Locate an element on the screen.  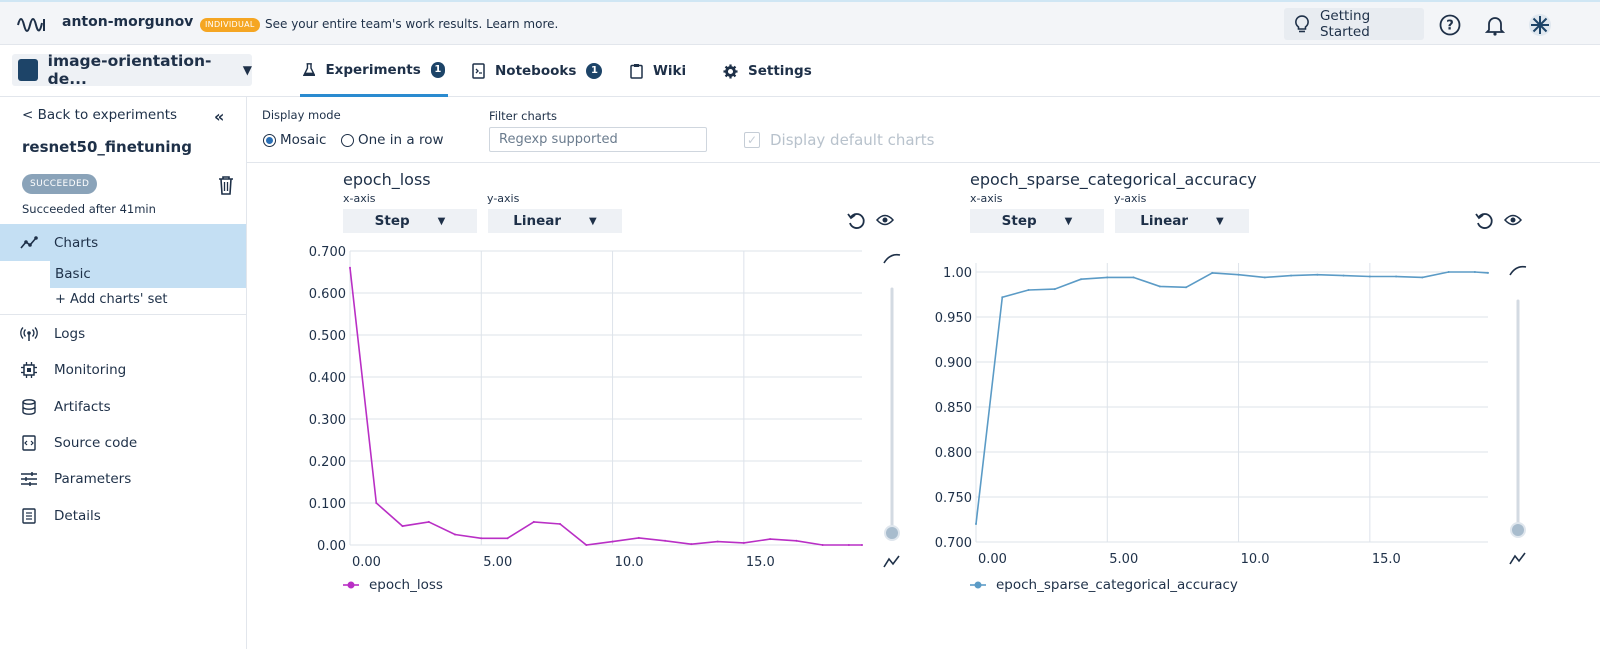
help-icon: ? is located at coordinates (1450, 25).